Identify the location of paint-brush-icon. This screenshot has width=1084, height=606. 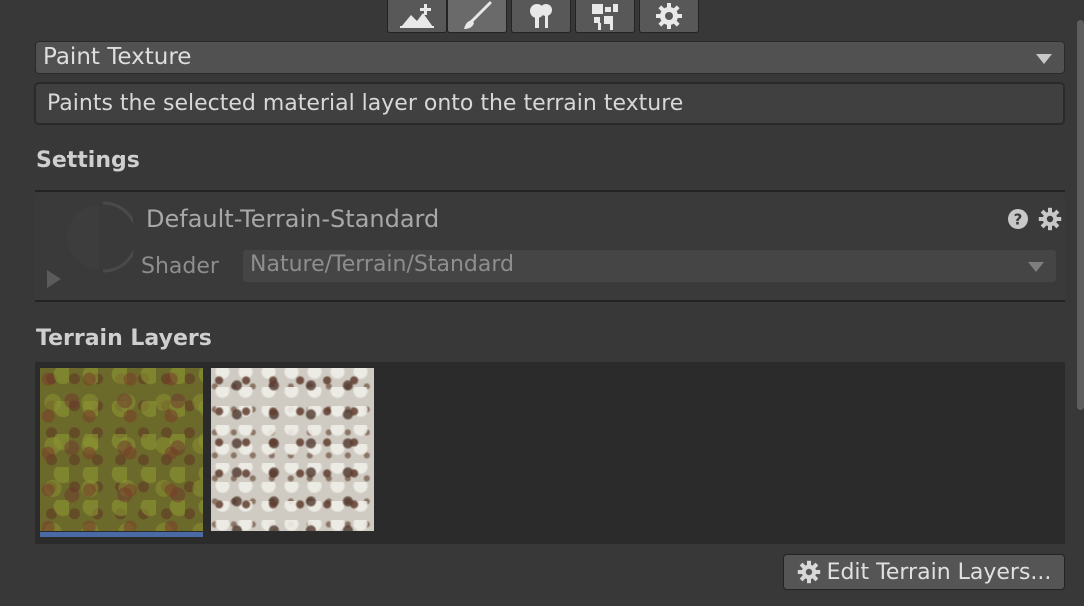
(478, 15).